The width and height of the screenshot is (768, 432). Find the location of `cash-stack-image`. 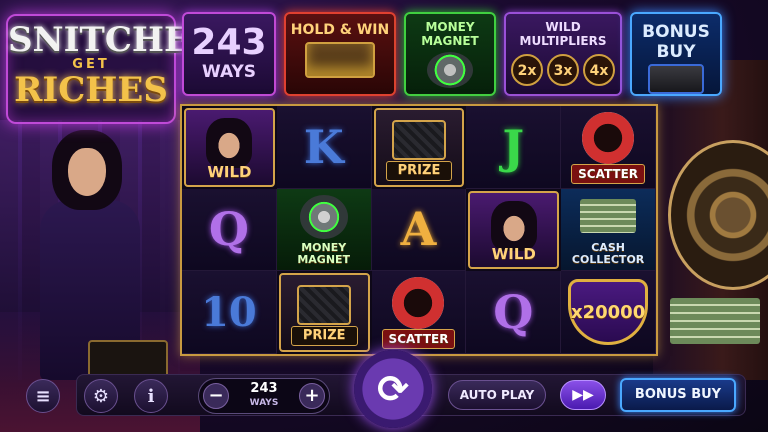

cash-stack-image is located at coordinates (715, 321).